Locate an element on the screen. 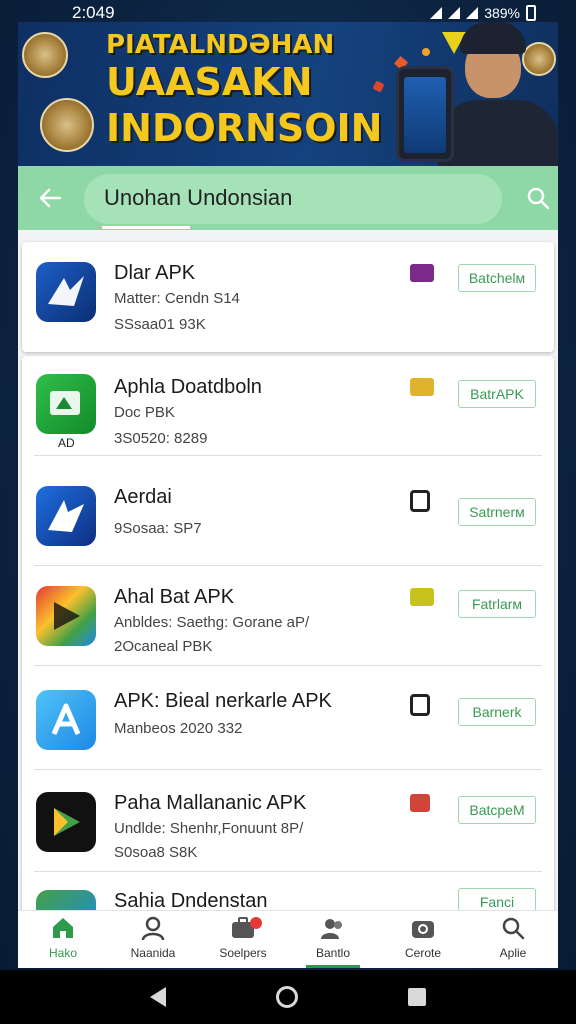 Image resolution: width=576 pixels, height=1024 pixels. nav-label: Cerote is located at coordinates (423, 953).